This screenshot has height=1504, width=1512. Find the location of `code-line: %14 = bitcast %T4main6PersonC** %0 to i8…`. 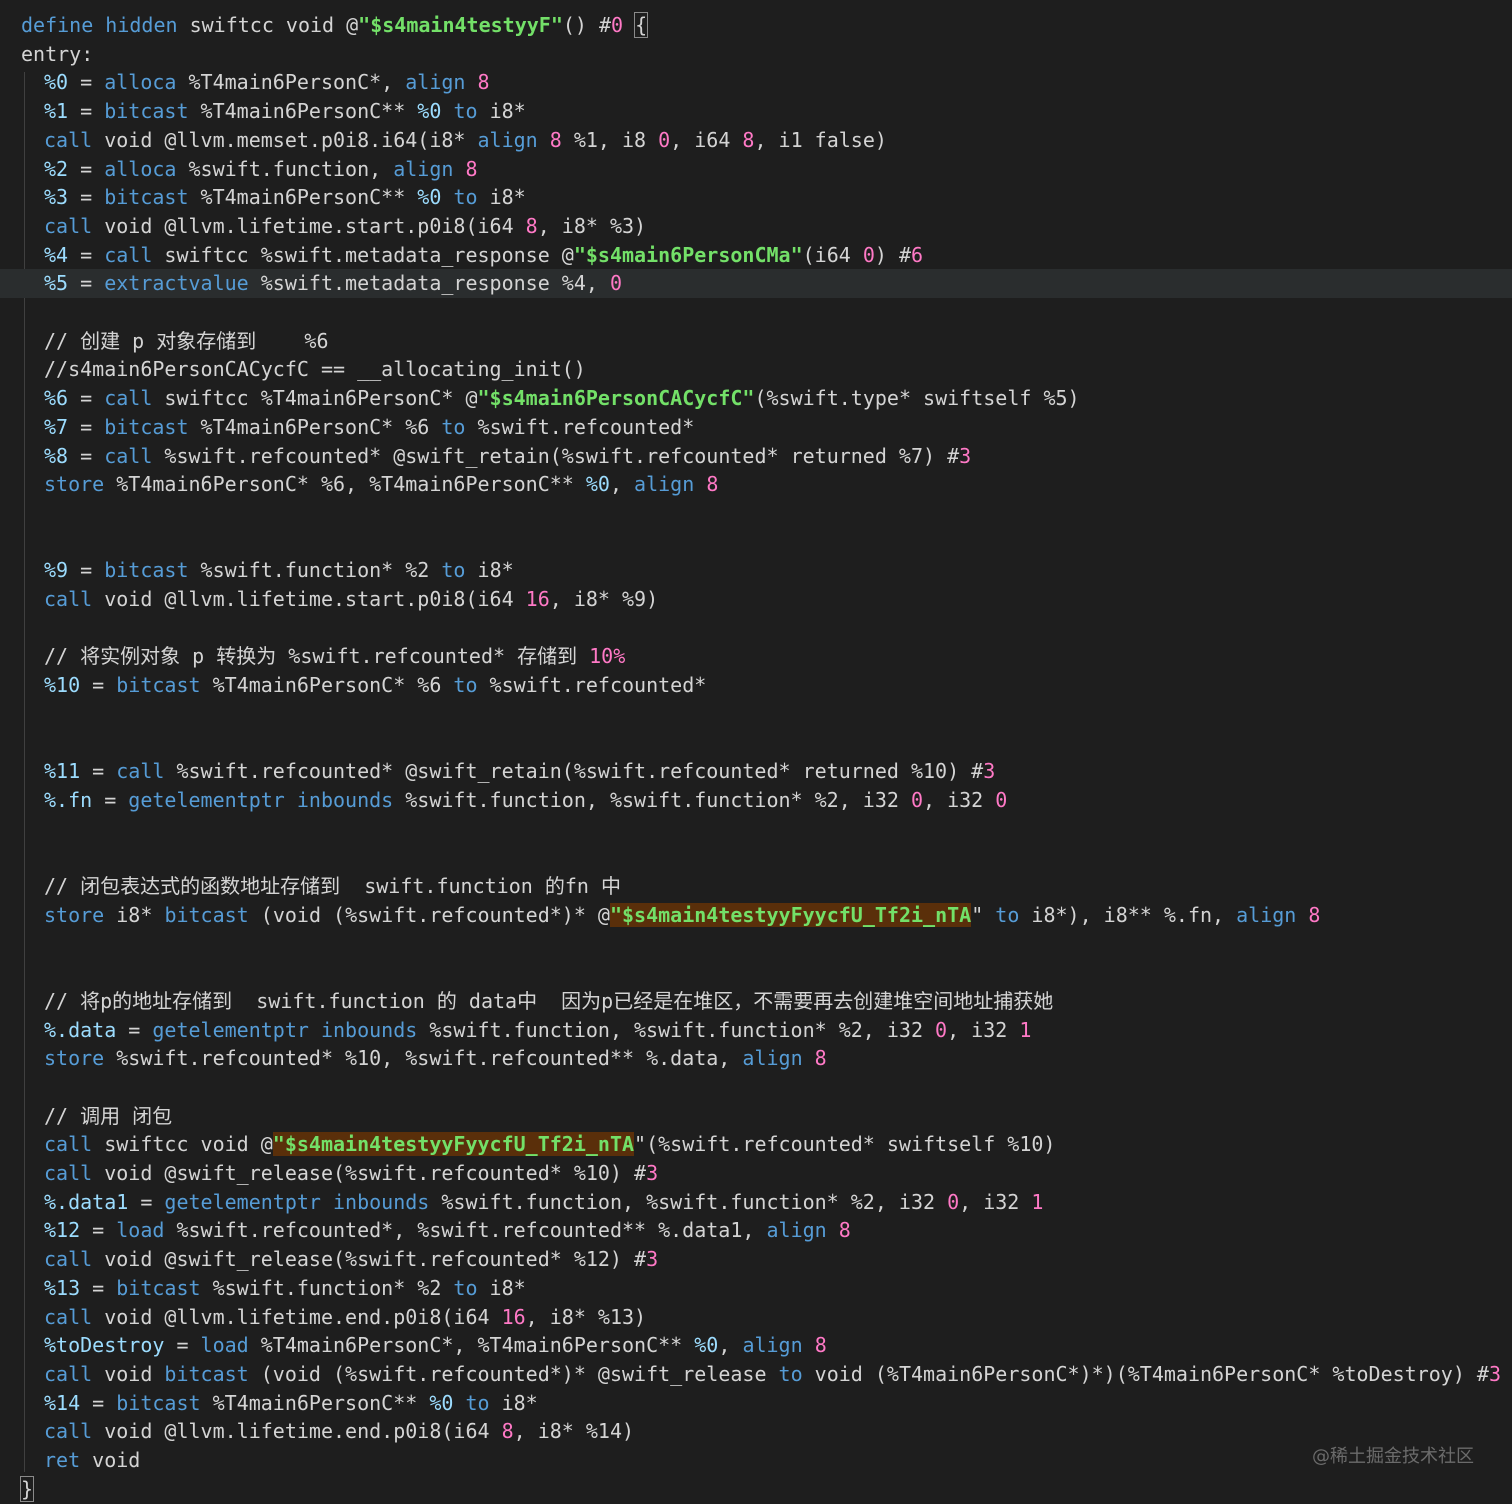

code-line: %14 = bitcast %T4main6PersonC** %0 to i8… is located at coordinates (756, 1403).